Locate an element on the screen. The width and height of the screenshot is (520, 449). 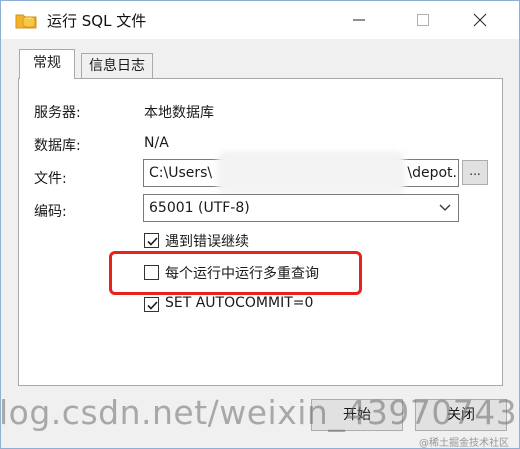
file-path-tail: \depot. is located at coordinates (432, 173).